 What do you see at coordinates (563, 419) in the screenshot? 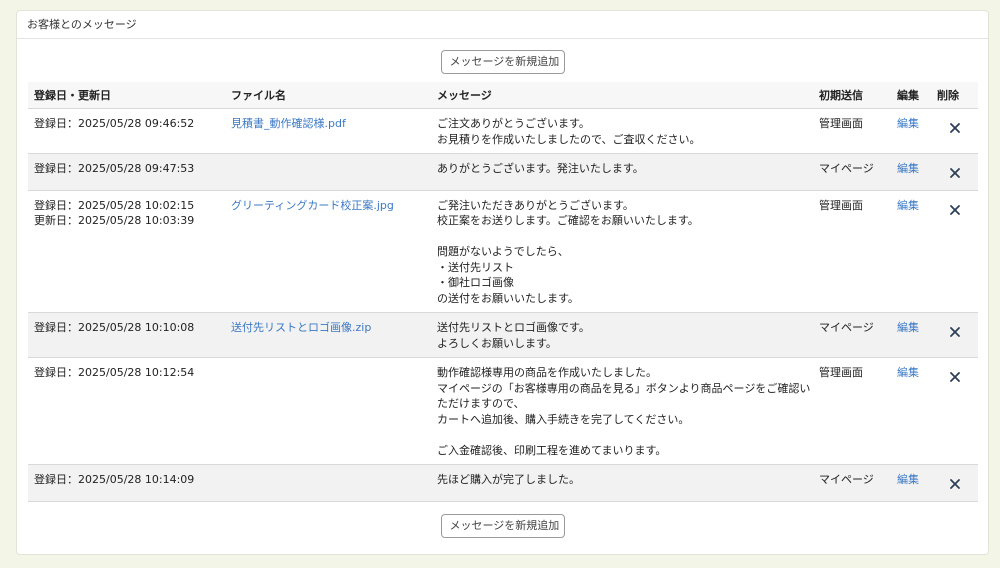
I see `message-line: カートへ追加後、購入手続きを完了してください。` at bounding box center [563, 419].